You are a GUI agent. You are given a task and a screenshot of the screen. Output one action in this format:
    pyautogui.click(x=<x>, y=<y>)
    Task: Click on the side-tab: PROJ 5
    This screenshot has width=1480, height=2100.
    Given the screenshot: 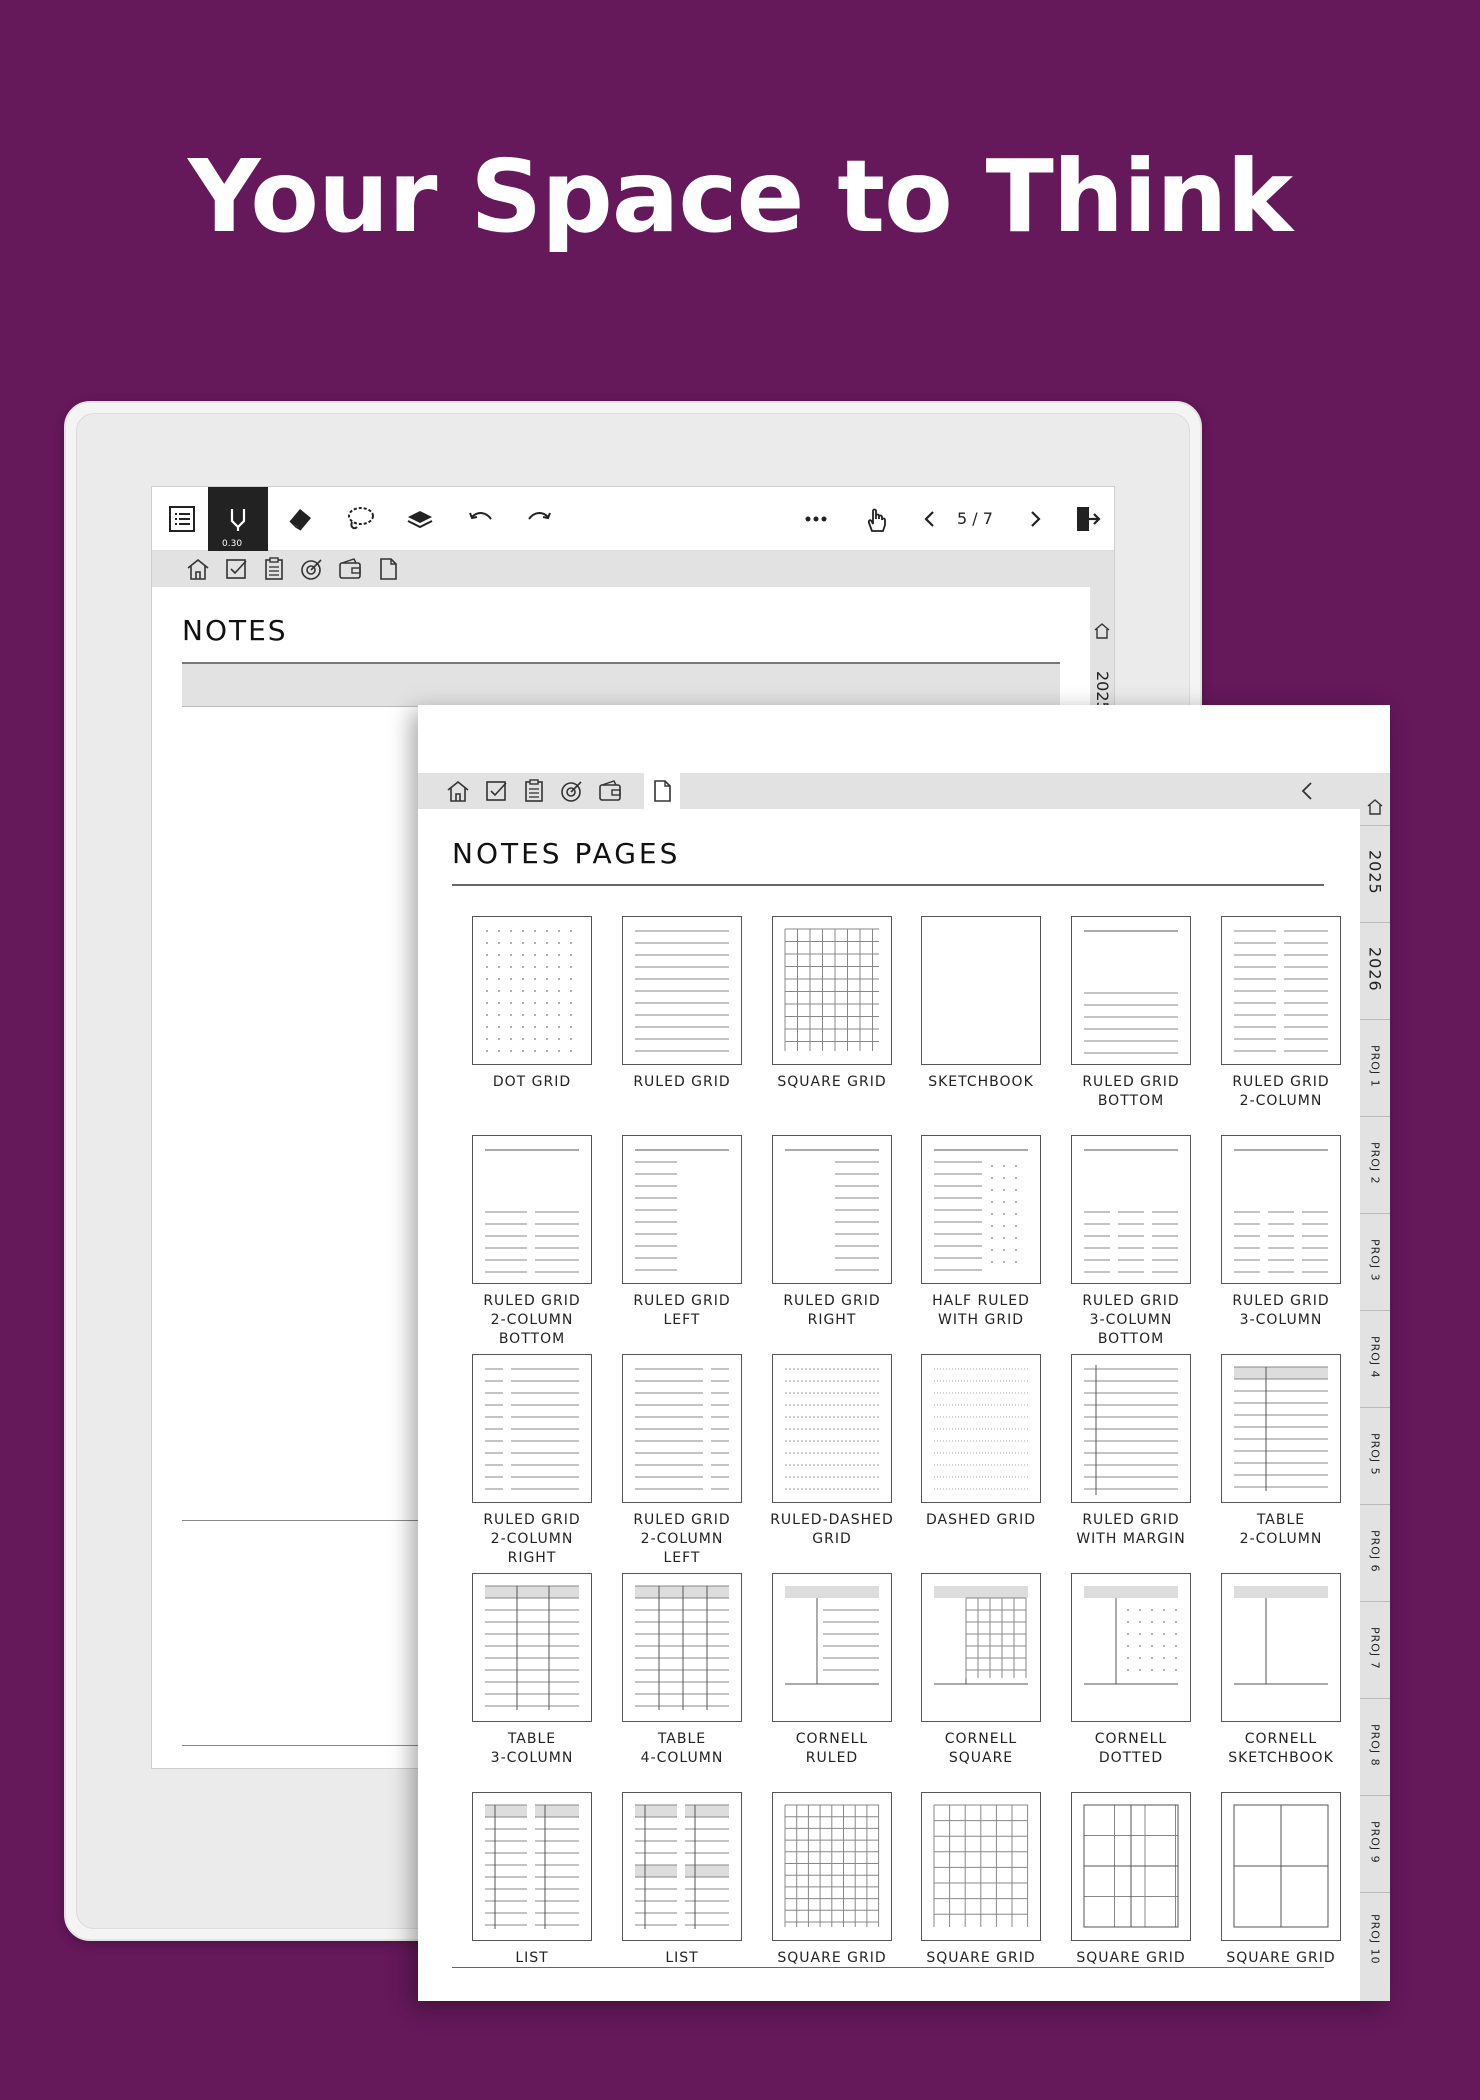 What is the action you would take?
    pyautogui.click(x=1375, y=1454)
    